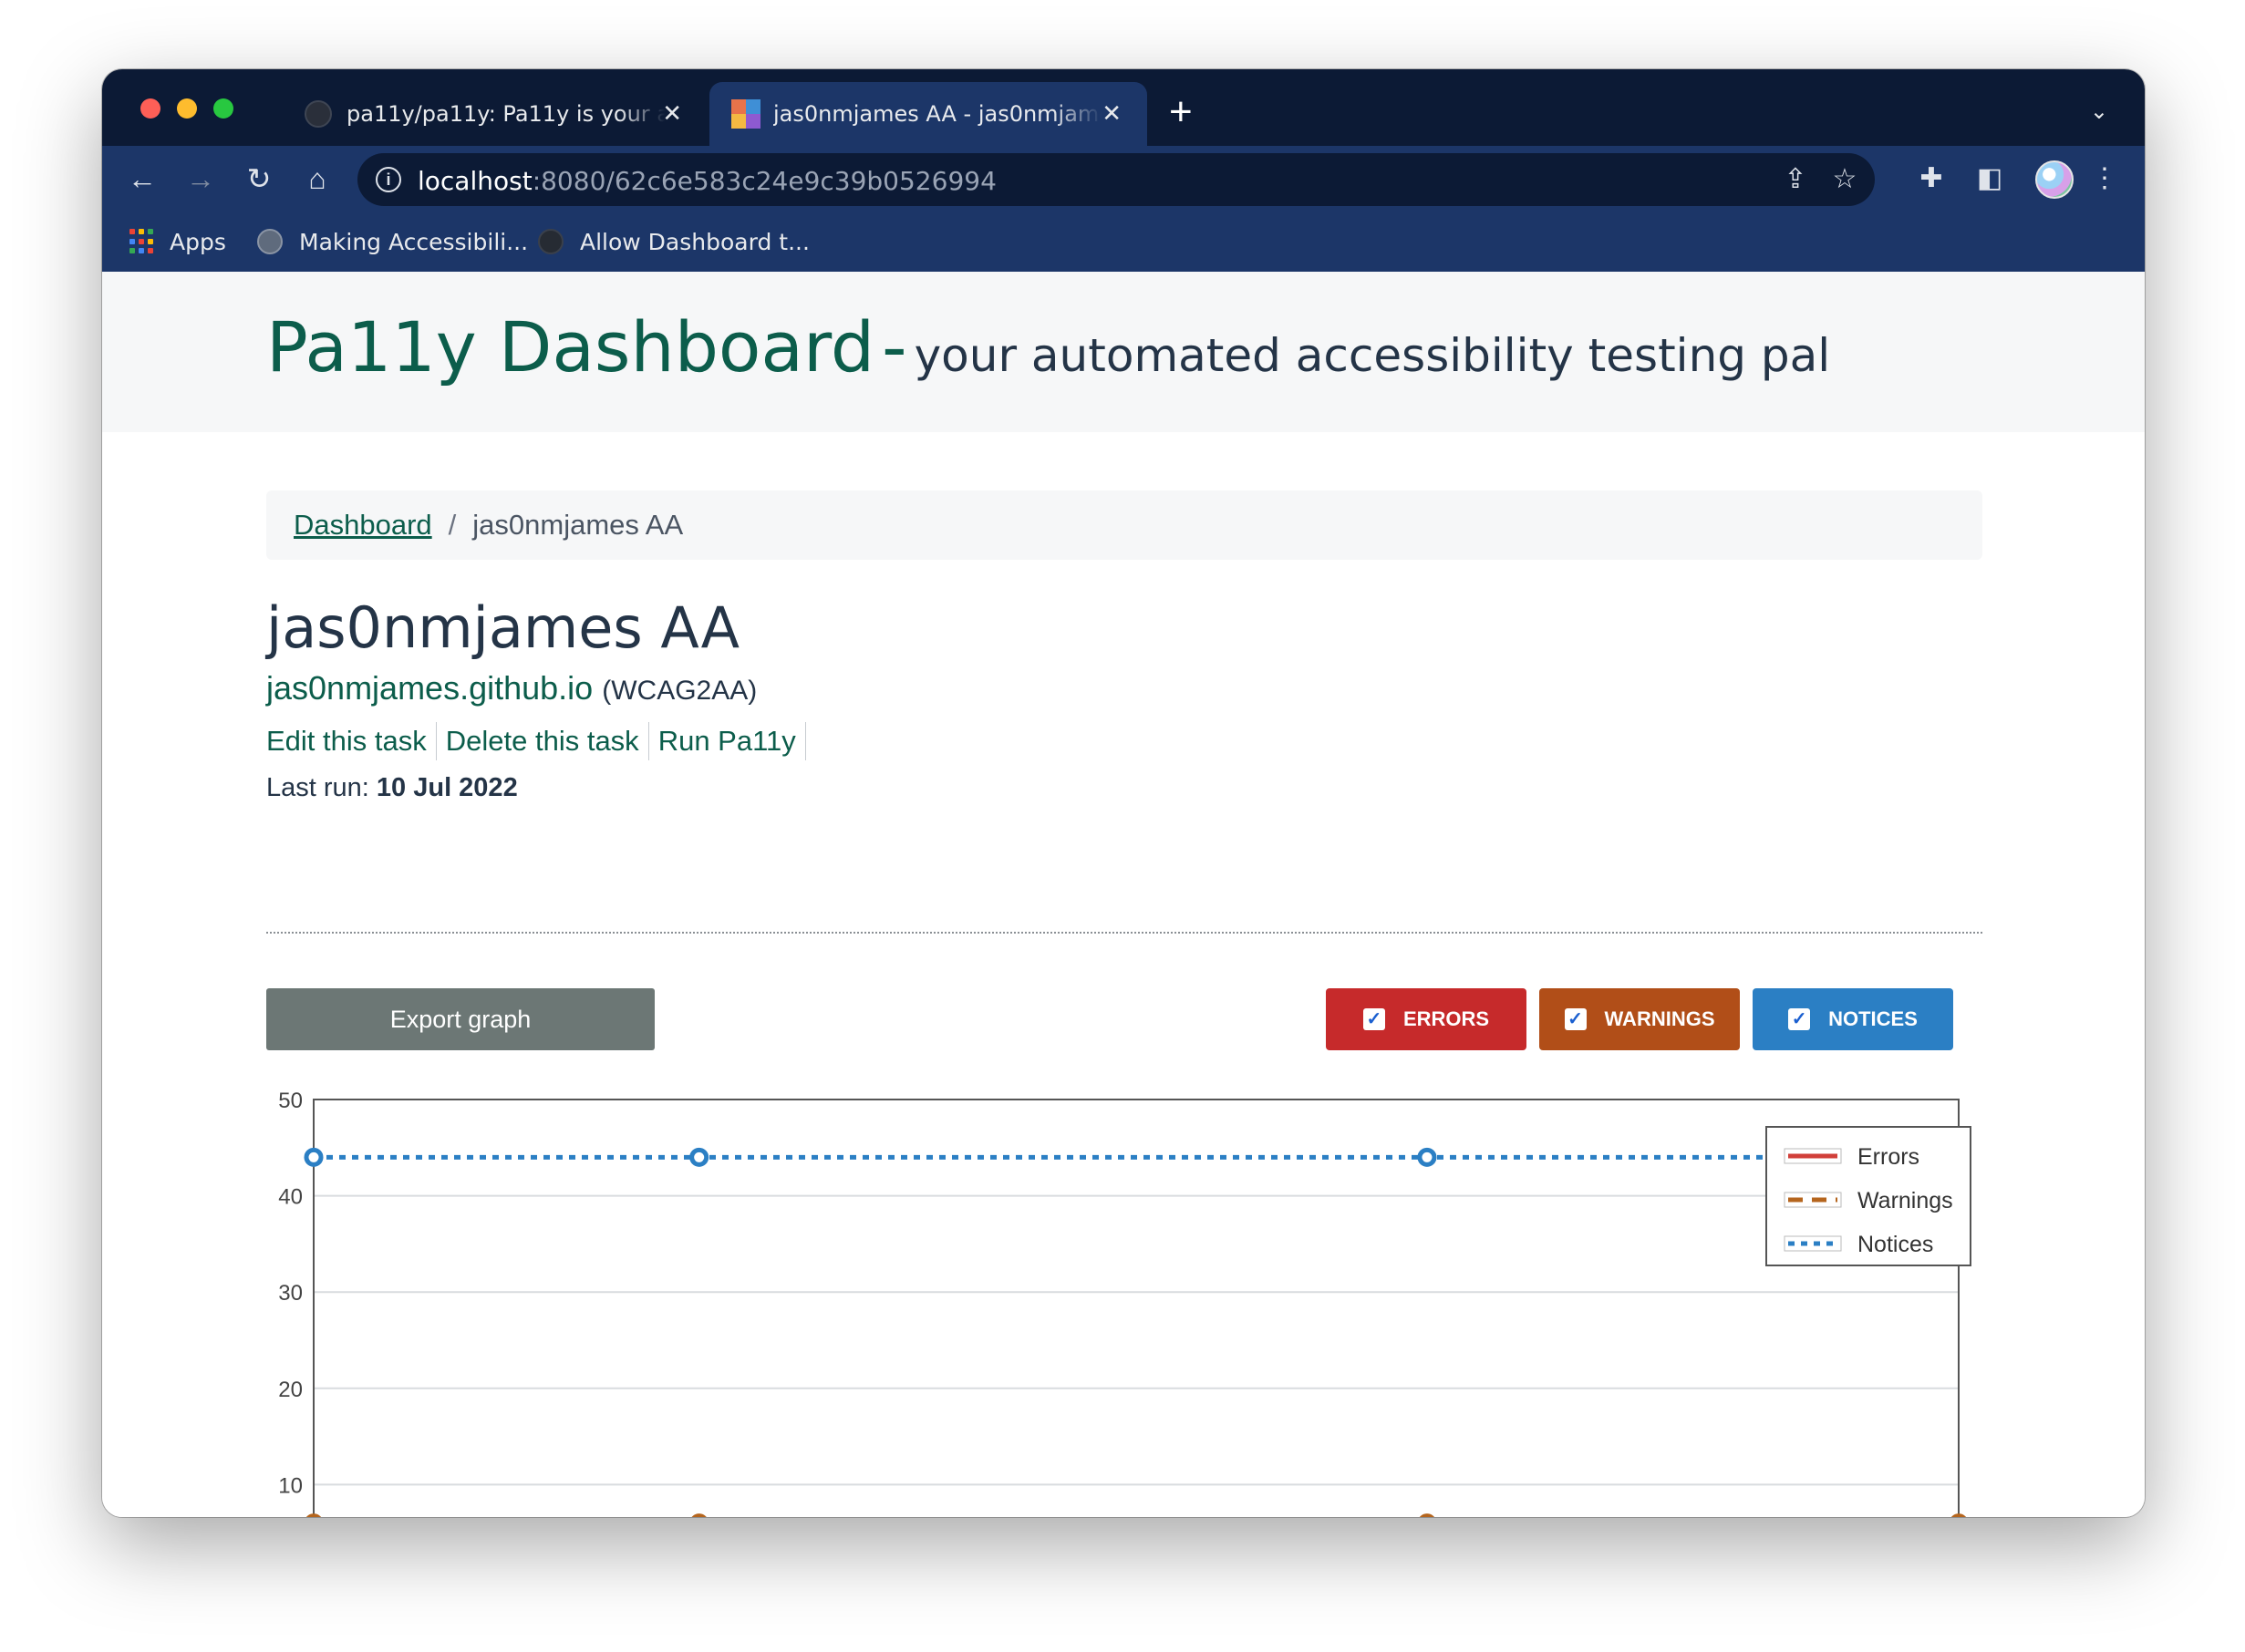 This screenshot has height=1652, width=2245. What do you see at coordinates (290, 1390) in the screenshot?
I see `y-tick-label: 20` at bounding box center [290, 1390].